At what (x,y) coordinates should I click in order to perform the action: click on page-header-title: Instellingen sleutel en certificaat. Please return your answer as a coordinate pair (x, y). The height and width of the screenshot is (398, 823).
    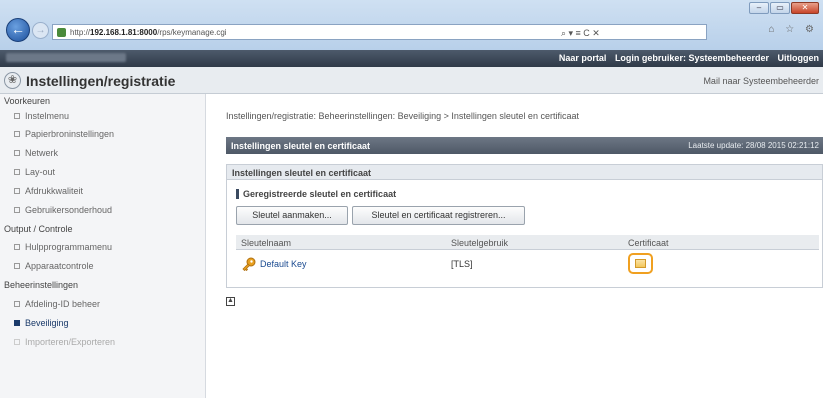
    Looking at the image, I should click on (301, 146).